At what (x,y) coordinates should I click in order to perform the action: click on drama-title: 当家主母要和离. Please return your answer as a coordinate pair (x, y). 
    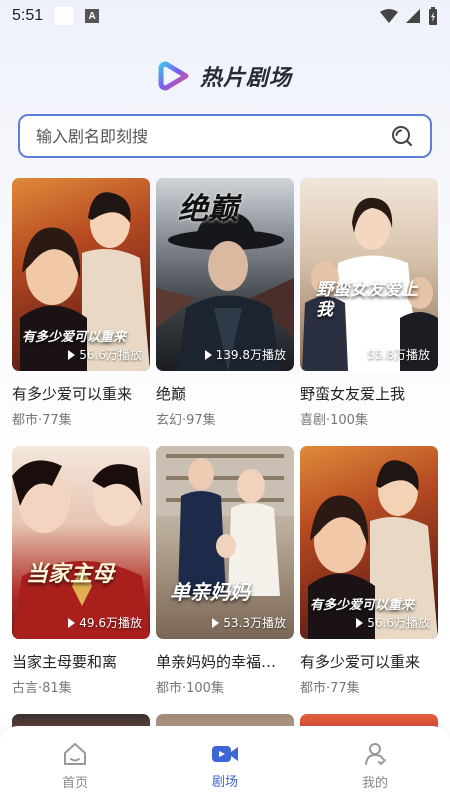
    Looking at the image, I should click on (81, 661).